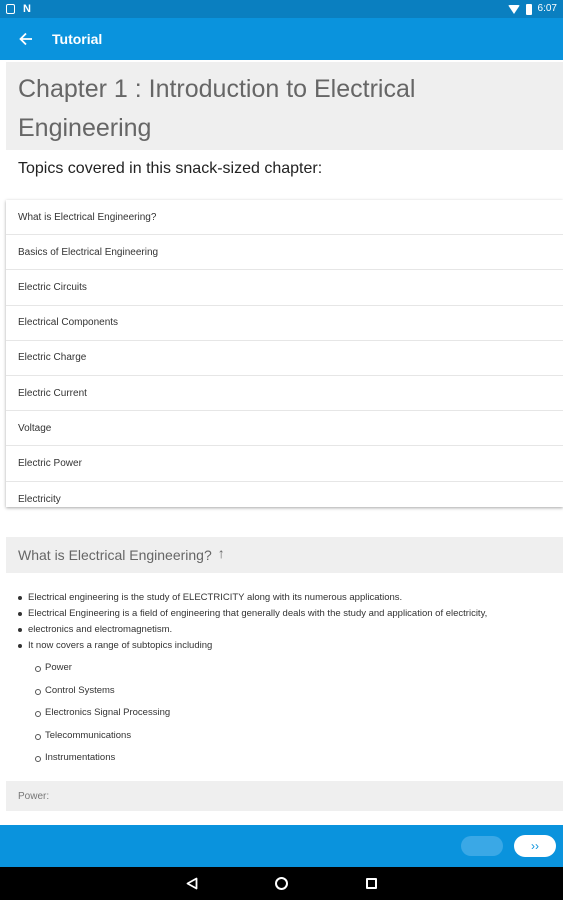  What do you see at coordinates (547, 8) in the screenshot?
I see `clock: 6:07` at bounding box center [547, 8].